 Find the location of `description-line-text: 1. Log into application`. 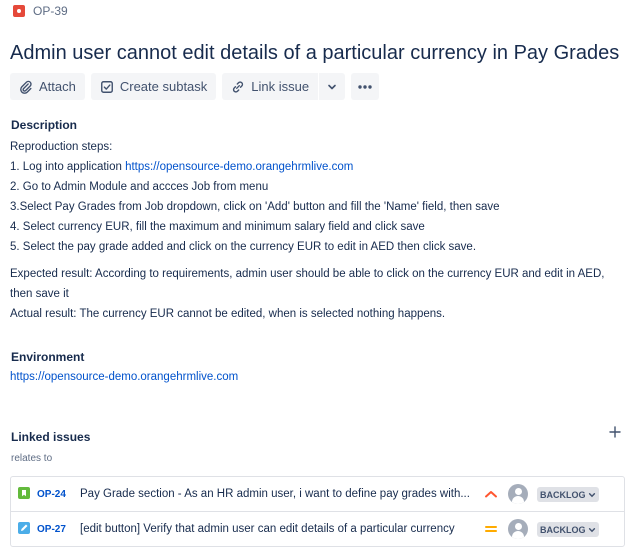

description-line-text: 1. Log into application is located at coordinates (68, 167).